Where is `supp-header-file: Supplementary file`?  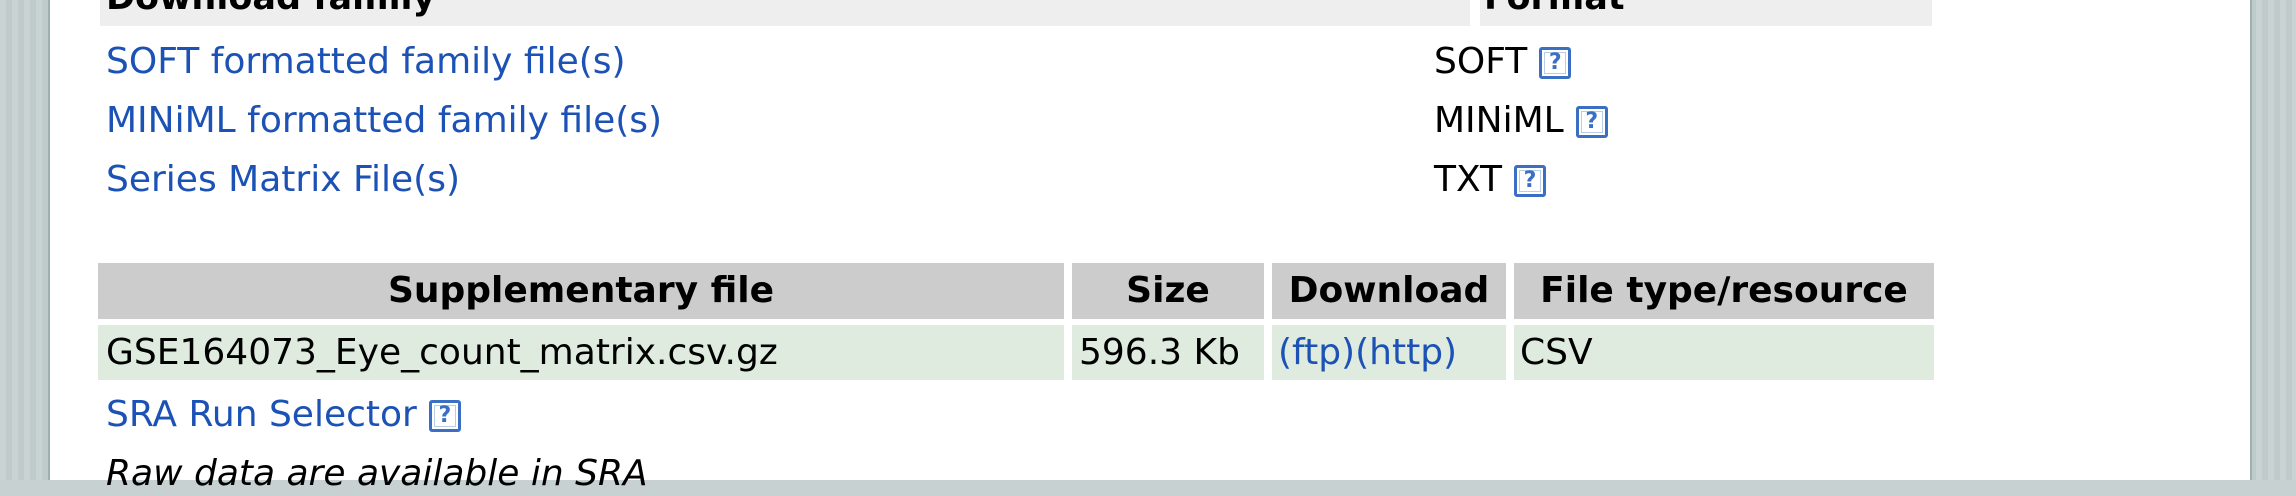
supp-header-file: Supplementary file is located at coordinates (581, 291).